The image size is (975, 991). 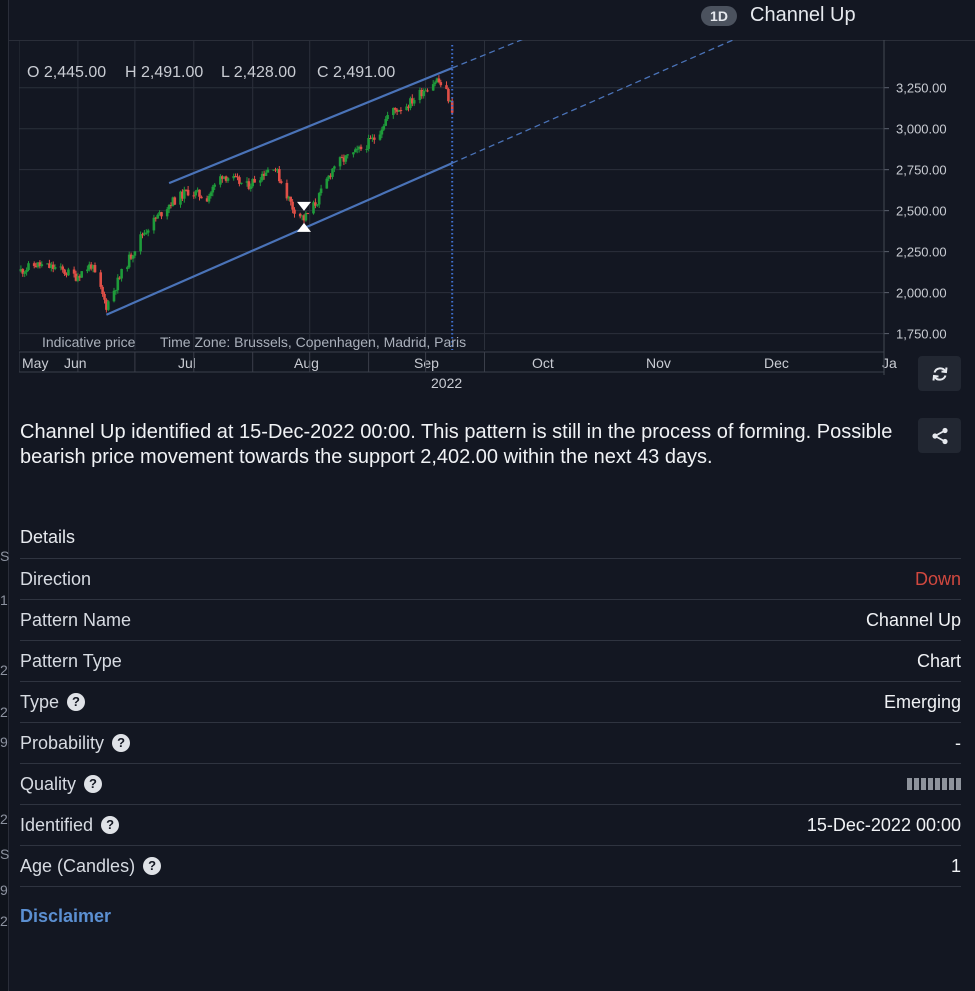 What do you see at coordinates (56, 578) in the screenshot?
I see `direction-label: Direction` at bounding box center [56, 578].